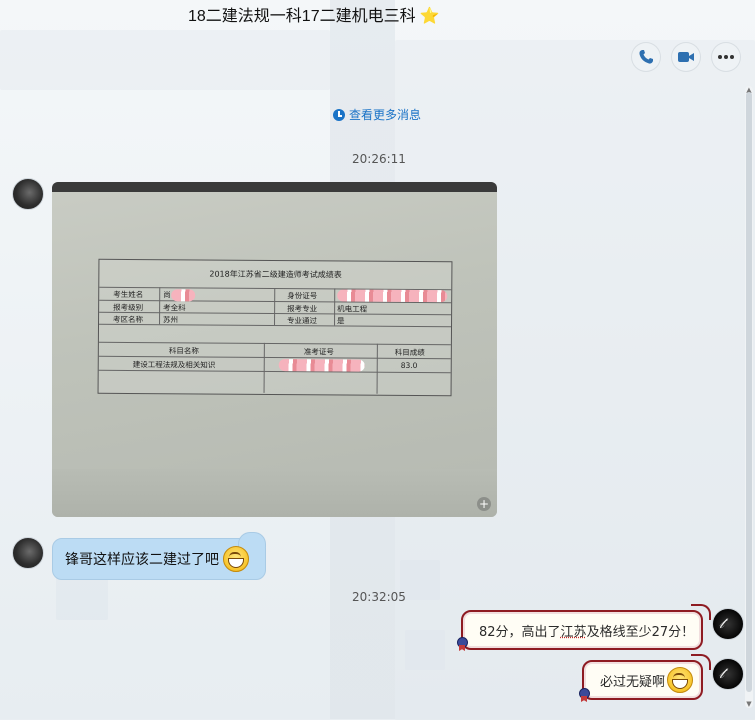 This screenshot has width=755, height=720. Describe the element at coordinates (379, 159) in the screenshot. I see `message-timestamp: 20:26:11` at that location.